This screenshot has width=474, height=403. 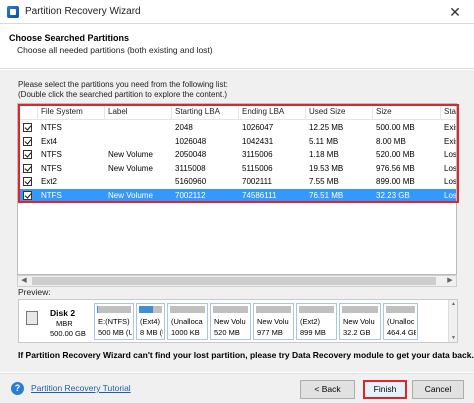 I want to click on column-header-starting-lba: Starting LBA, so click(x=205, y=112).